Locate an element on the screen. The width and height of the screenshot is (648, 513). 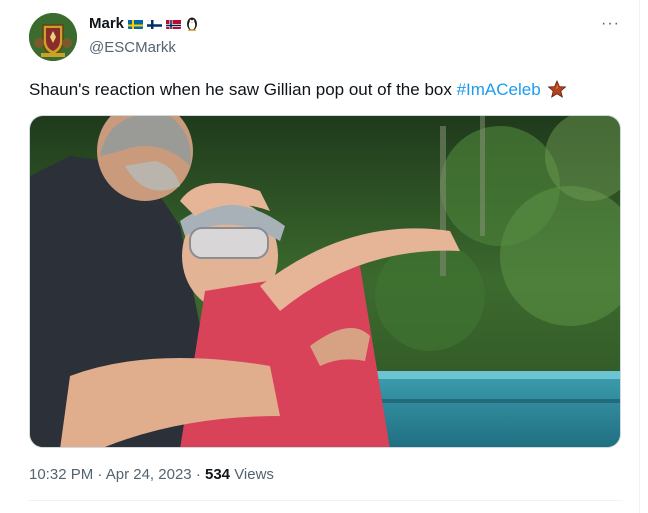
finland-flag-icon is located at coordinates (155, 23).